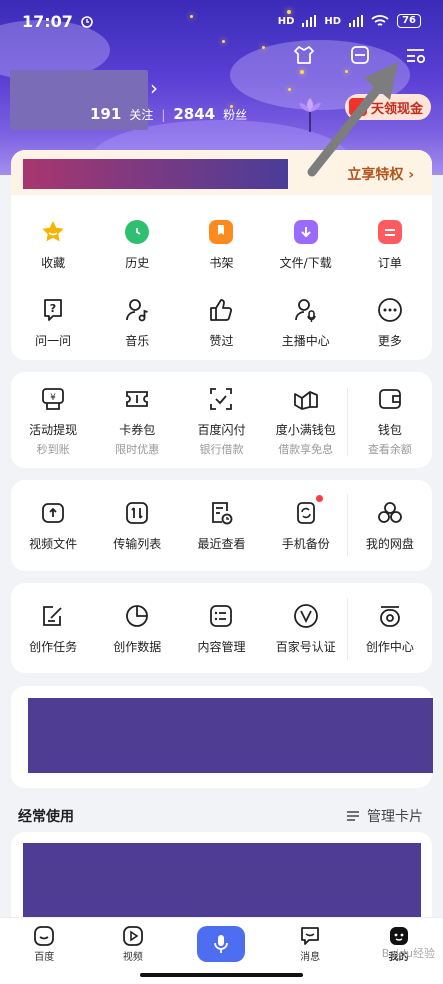 The height and width of the screenshot is (984, 443). I want to click on finance-item-flash-pay: 百度闪付 银行借款, so click(221, 421).